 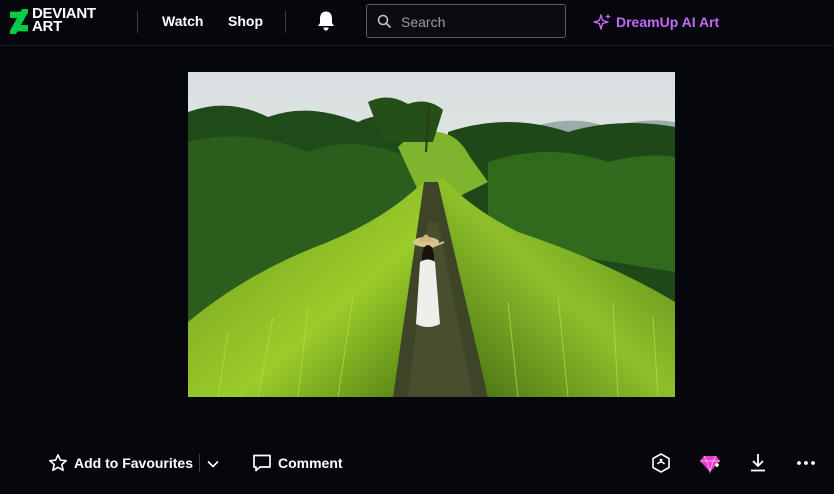 I want to click on nav-shop: Shop, so click(x=245, y=21).